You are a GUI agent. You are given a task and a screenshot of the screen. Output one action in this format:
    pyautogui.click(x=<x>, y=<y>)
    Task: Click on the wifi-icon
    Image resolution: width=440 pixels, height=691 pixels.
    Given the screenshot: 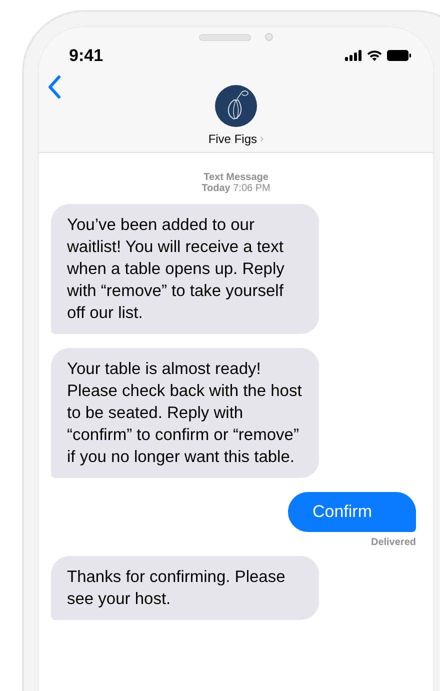 What is the action you would take?
    pyautogui.click(x=374, y=56)
    